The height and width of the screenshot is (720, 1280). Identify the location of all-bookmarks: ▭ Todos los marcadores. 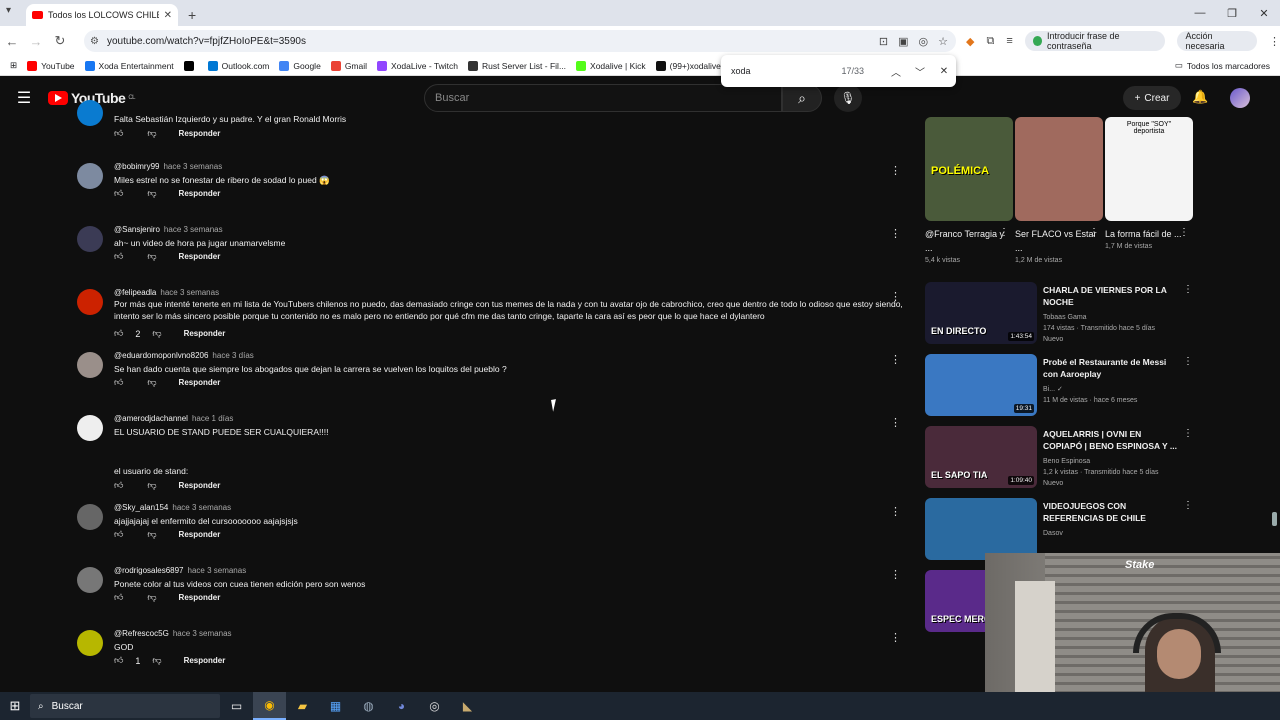
(1222, 65).